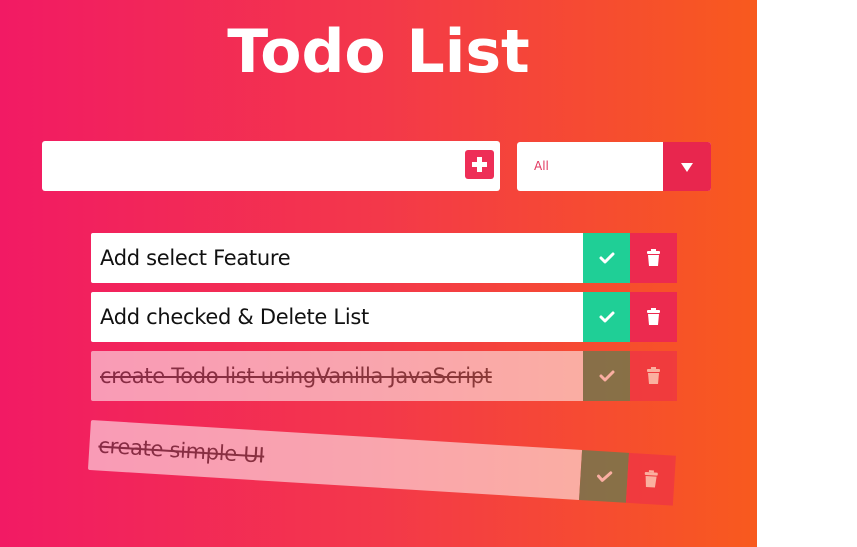 The image size is (857, 547). I want to click on page-title: Todo List, so click(378, 52).